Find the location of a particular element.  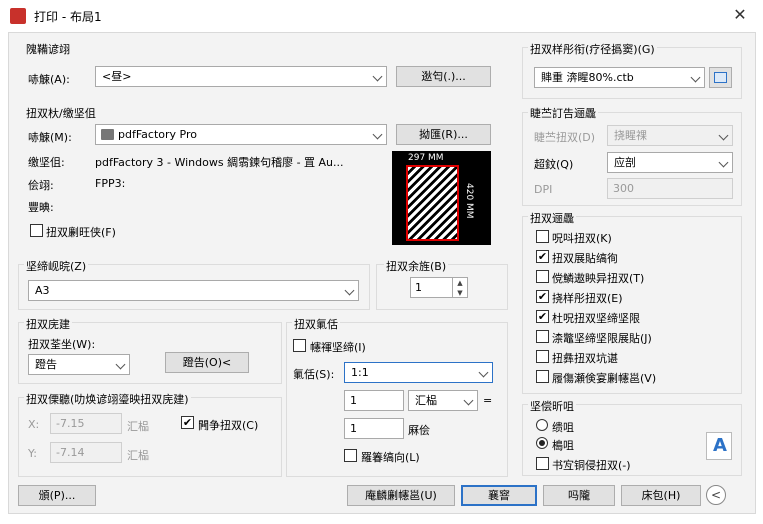

paper-size-select: A3 is located at coordinates (193, 290).